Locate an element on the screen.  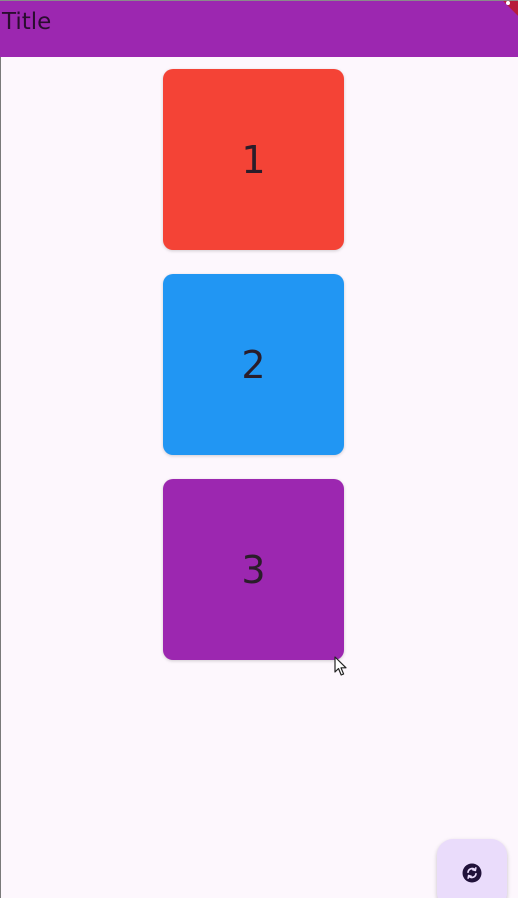
tile-3-label: 3 is located at coordinates (253, 569).